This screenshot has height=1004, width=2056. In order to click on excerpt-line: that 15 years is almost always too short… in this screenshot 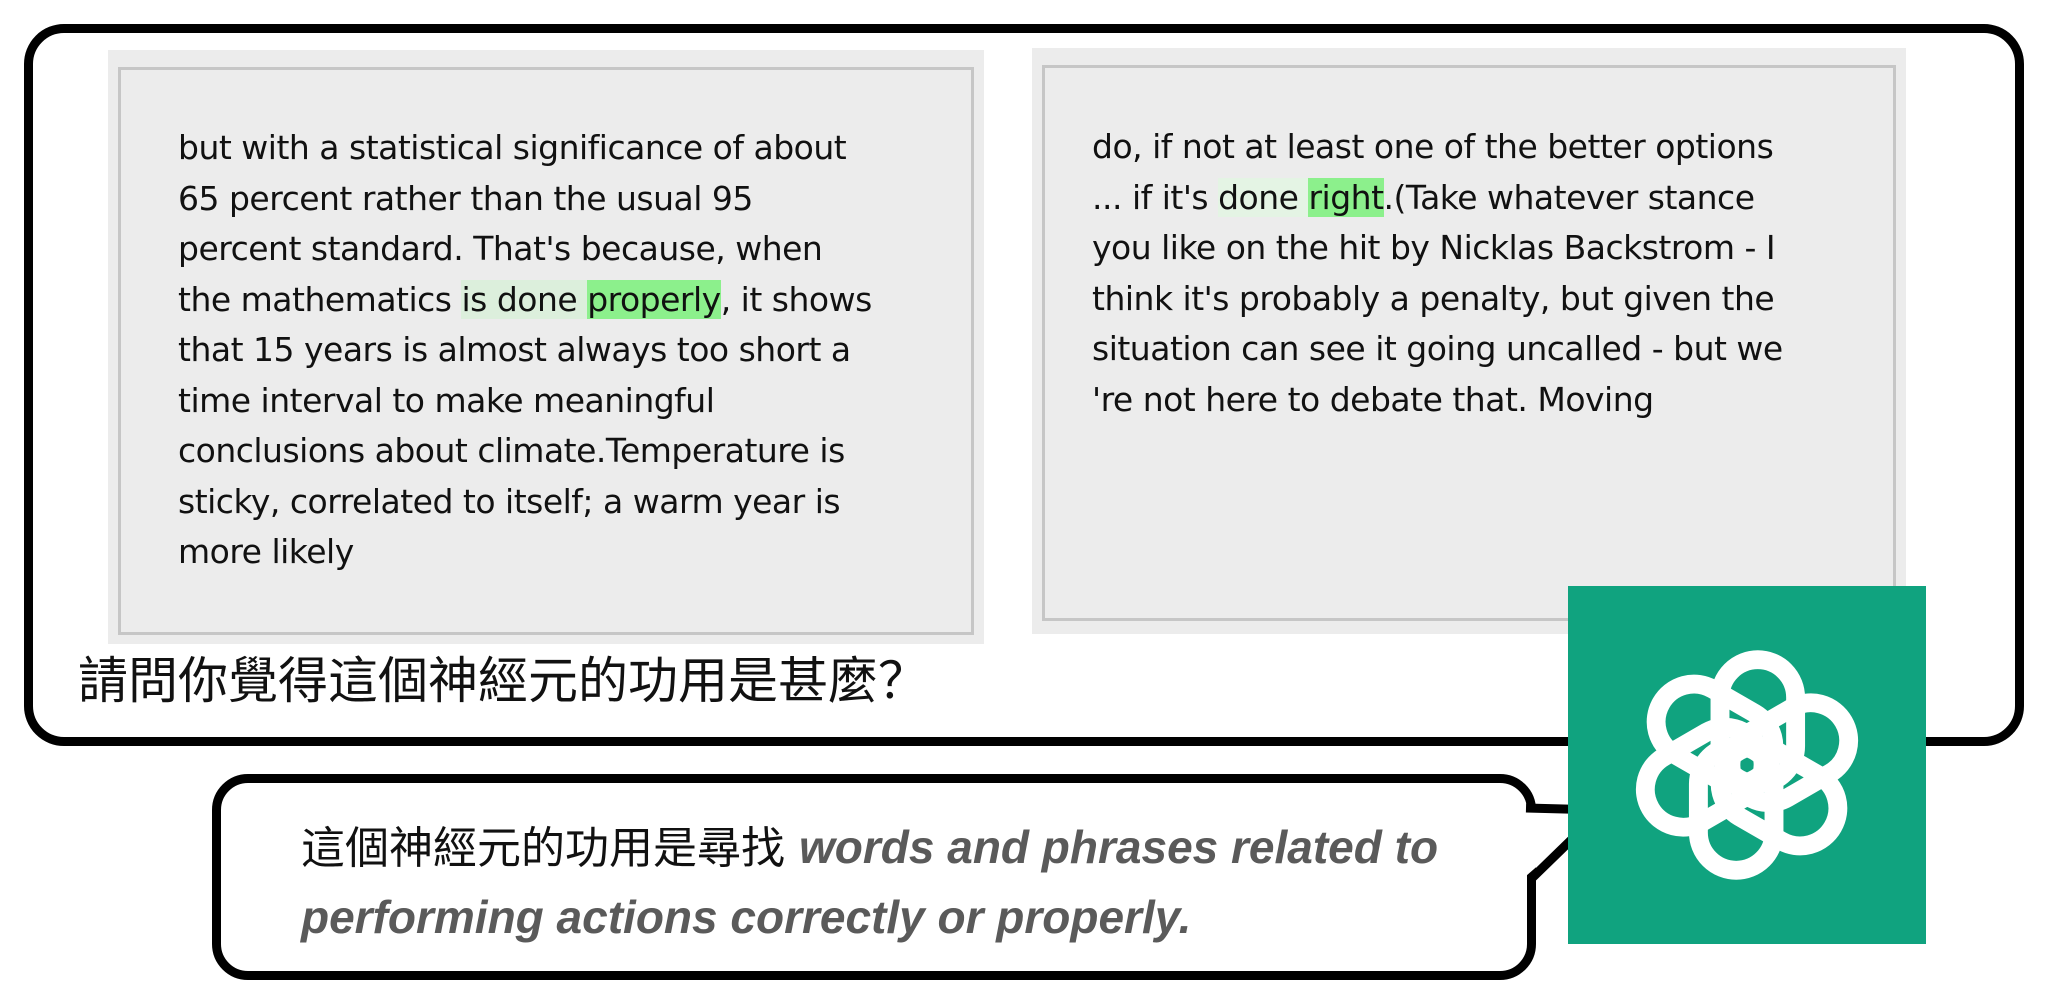, I will do `click(514, 349)`.